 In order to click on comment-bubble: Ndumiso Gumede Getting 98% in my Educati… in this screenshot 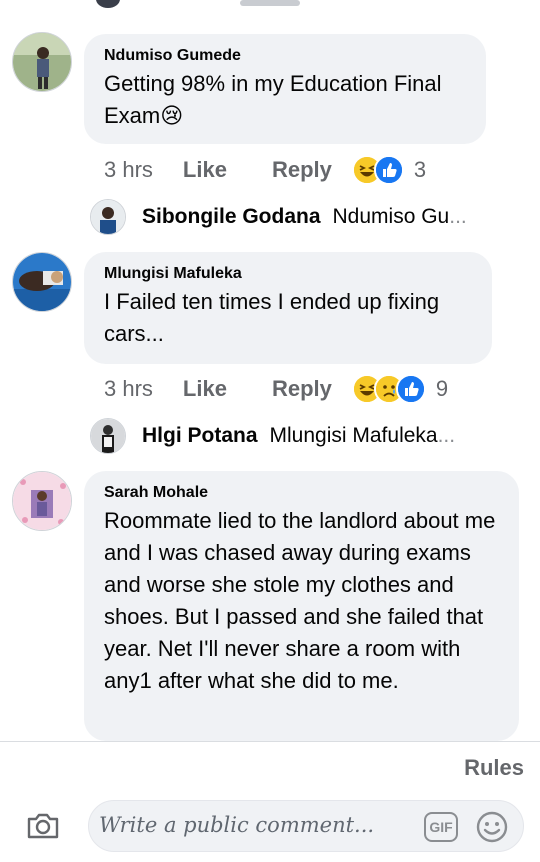, I will do `click(285, 89)`.